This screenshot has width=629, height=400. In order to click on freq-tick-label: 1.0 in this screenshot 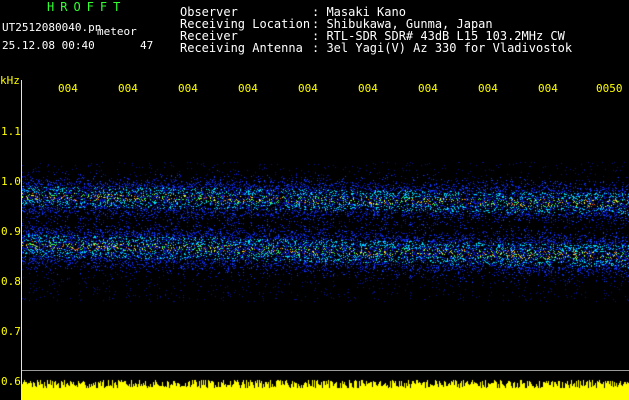, I will do `click(11, 181)`.